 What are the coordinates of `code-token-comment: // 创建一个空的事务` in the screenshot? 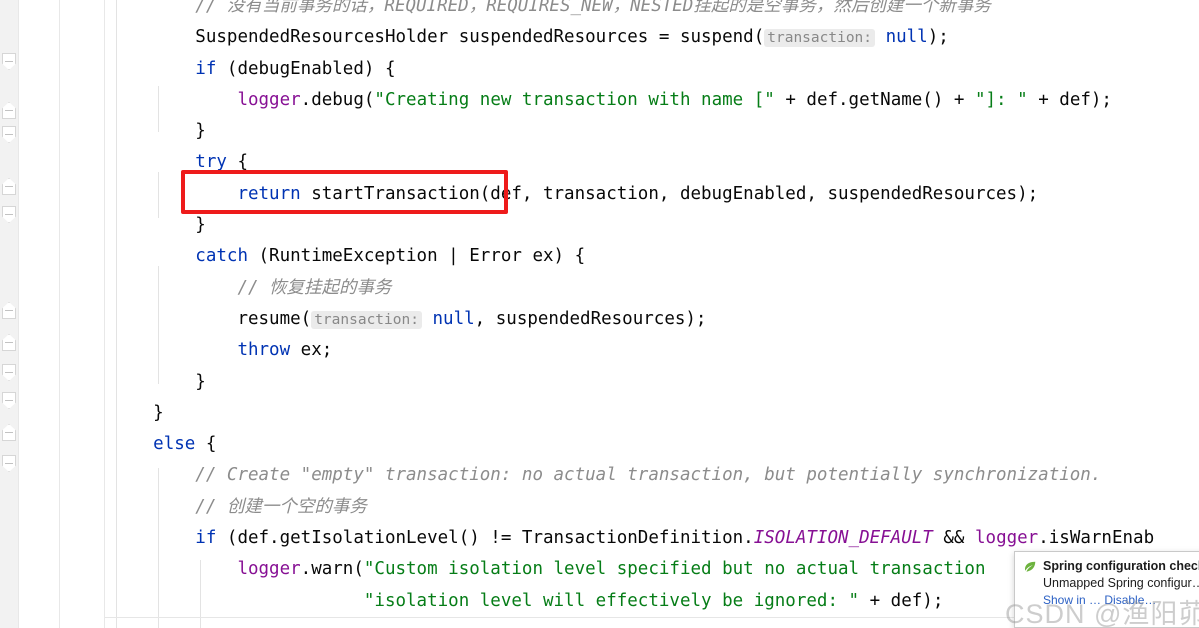 It's located at (281, 506).